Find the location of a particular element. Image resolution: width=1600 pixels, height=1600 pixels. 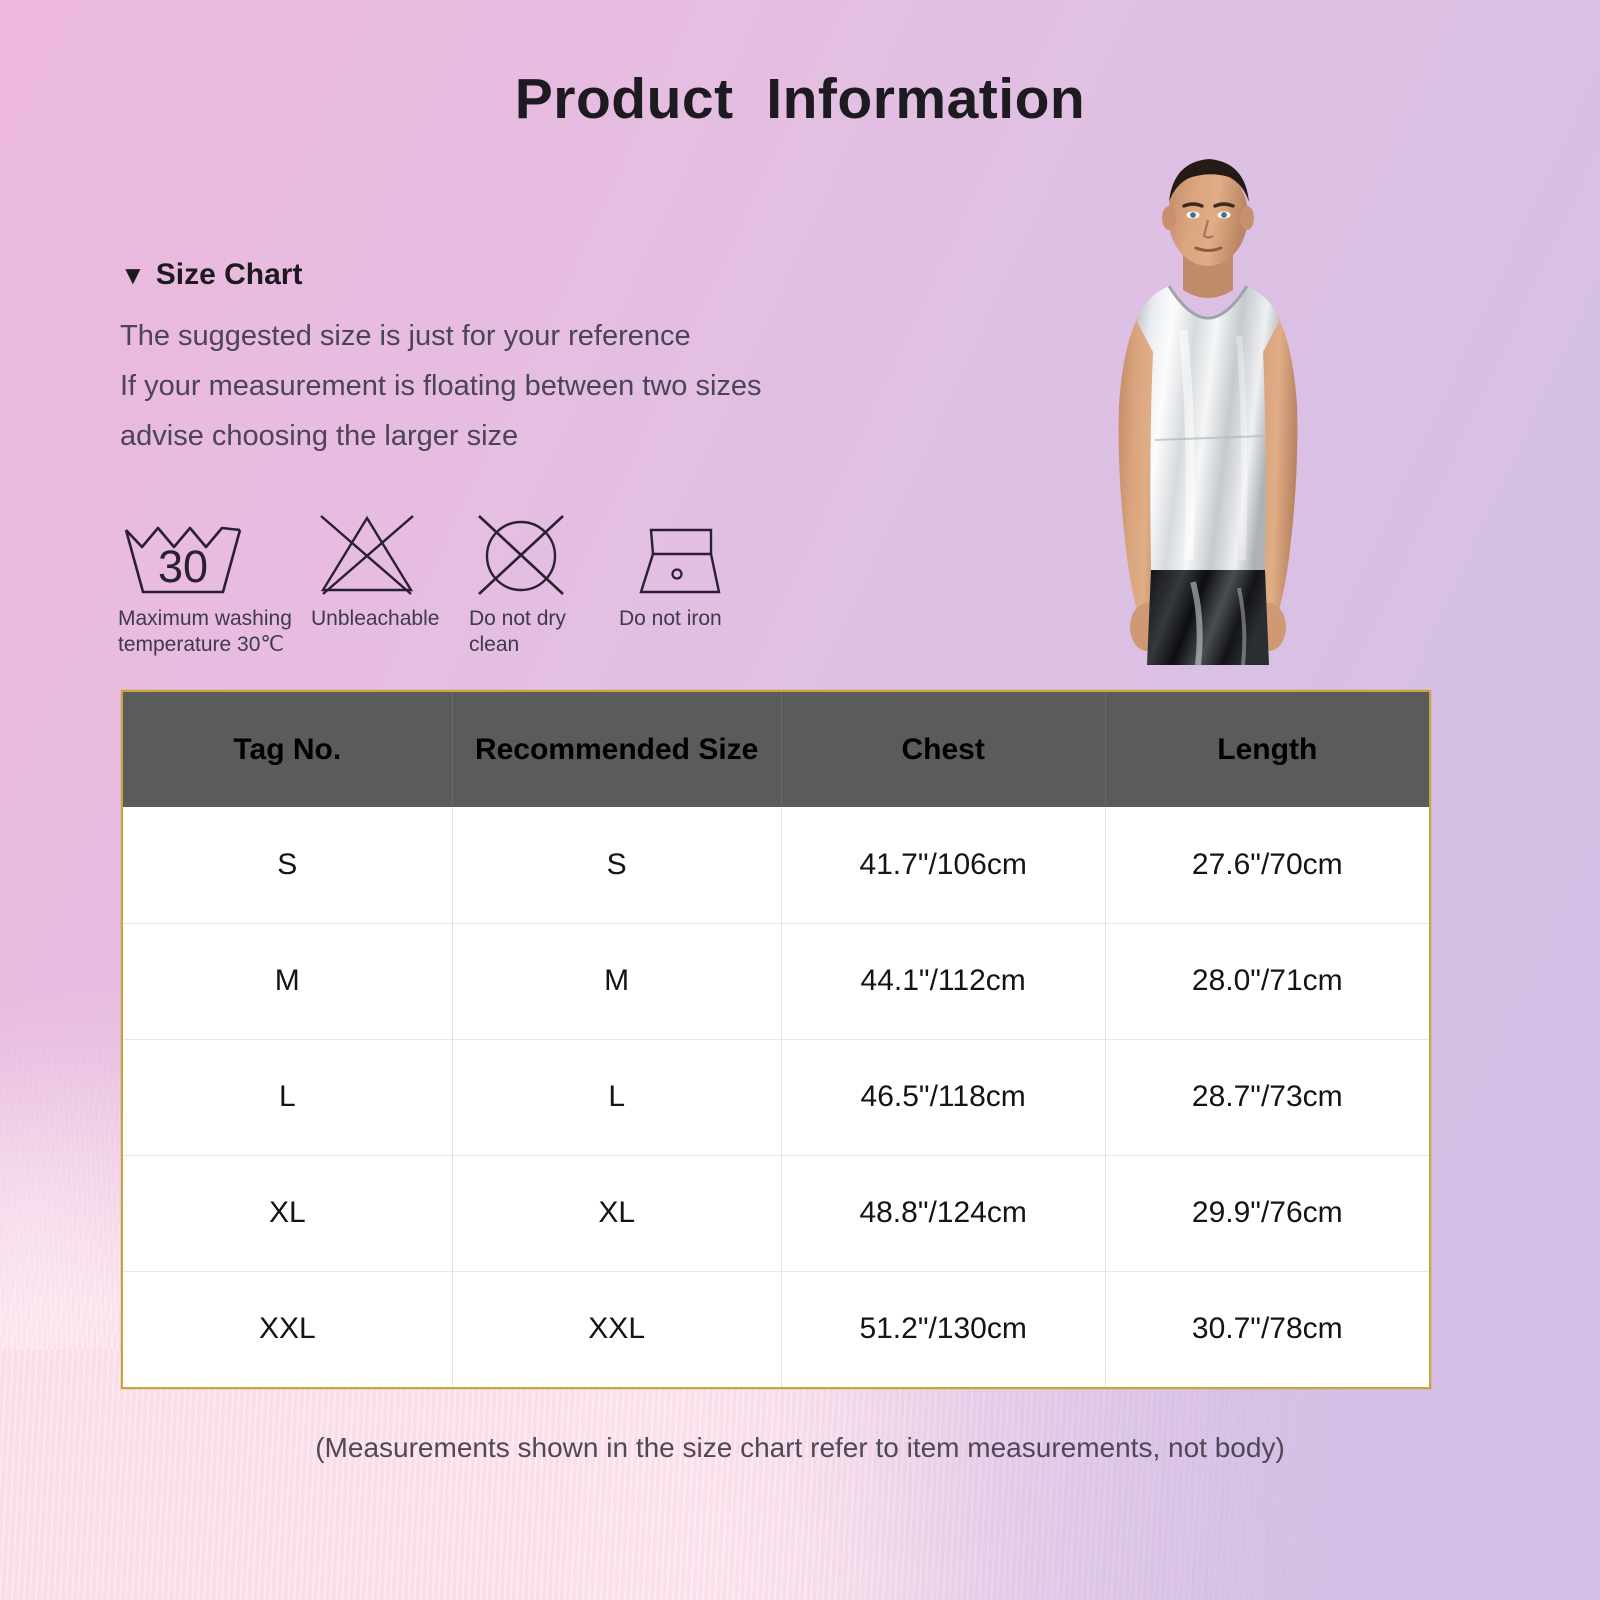

size-chart-heading-label: Size Chart is located at coordinates (229, 274).